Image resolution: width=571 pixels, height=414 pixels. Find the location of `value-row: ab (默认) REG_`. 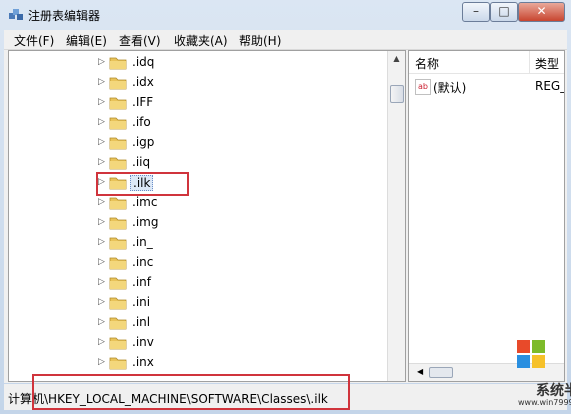

value-row: ab (默认) REG_ is located at coordinates (486, 87).